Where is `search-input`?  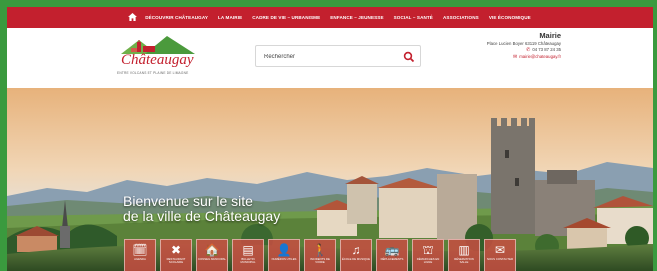 search-input is located at coordinates (329, 57).